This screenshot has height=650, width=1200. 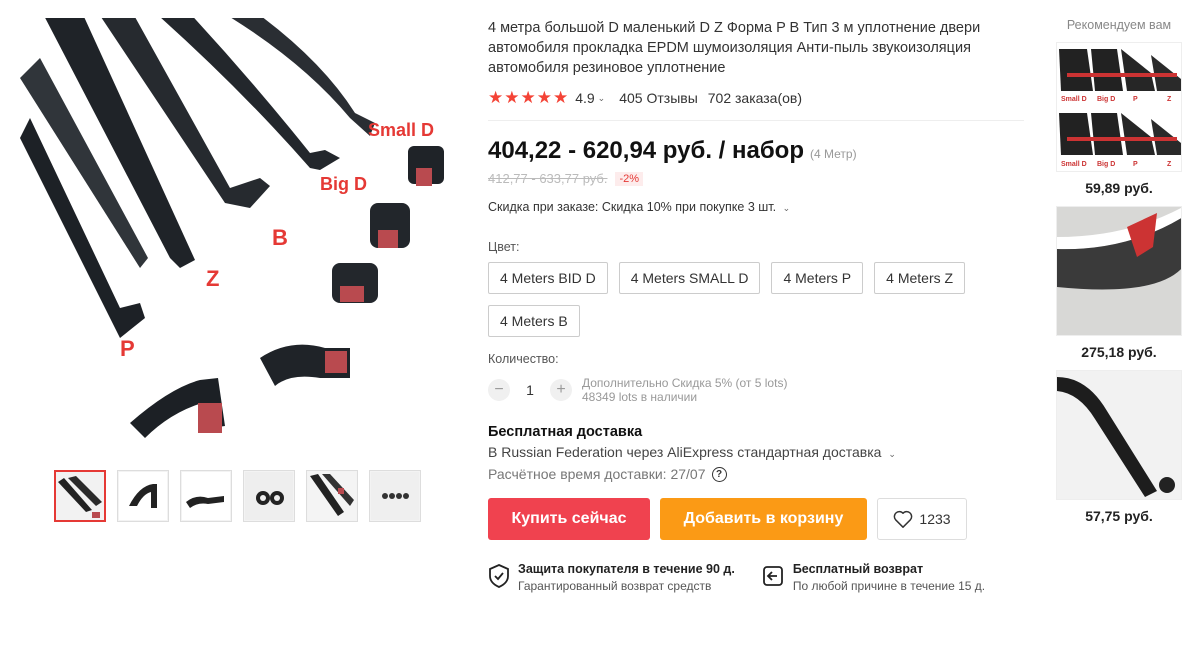 What do you see at coordinates (597, 474) in the screenshot?
I see `delivery-estimate-text: Расчётное время доставки: 27/07` at bounding box center [597, 474].